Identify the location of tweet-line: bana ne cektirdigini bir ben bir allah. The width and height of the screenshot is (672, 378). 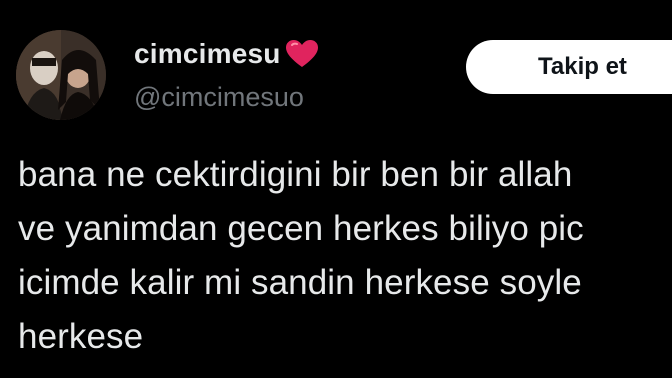
(295, 174).